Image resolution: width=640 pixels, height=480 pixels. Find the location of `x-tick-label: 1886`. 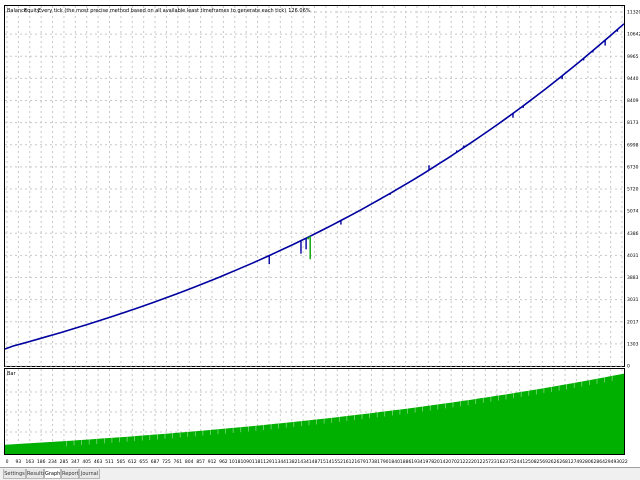

x-tick-label: 1886 is located at coordinates (406, 462).